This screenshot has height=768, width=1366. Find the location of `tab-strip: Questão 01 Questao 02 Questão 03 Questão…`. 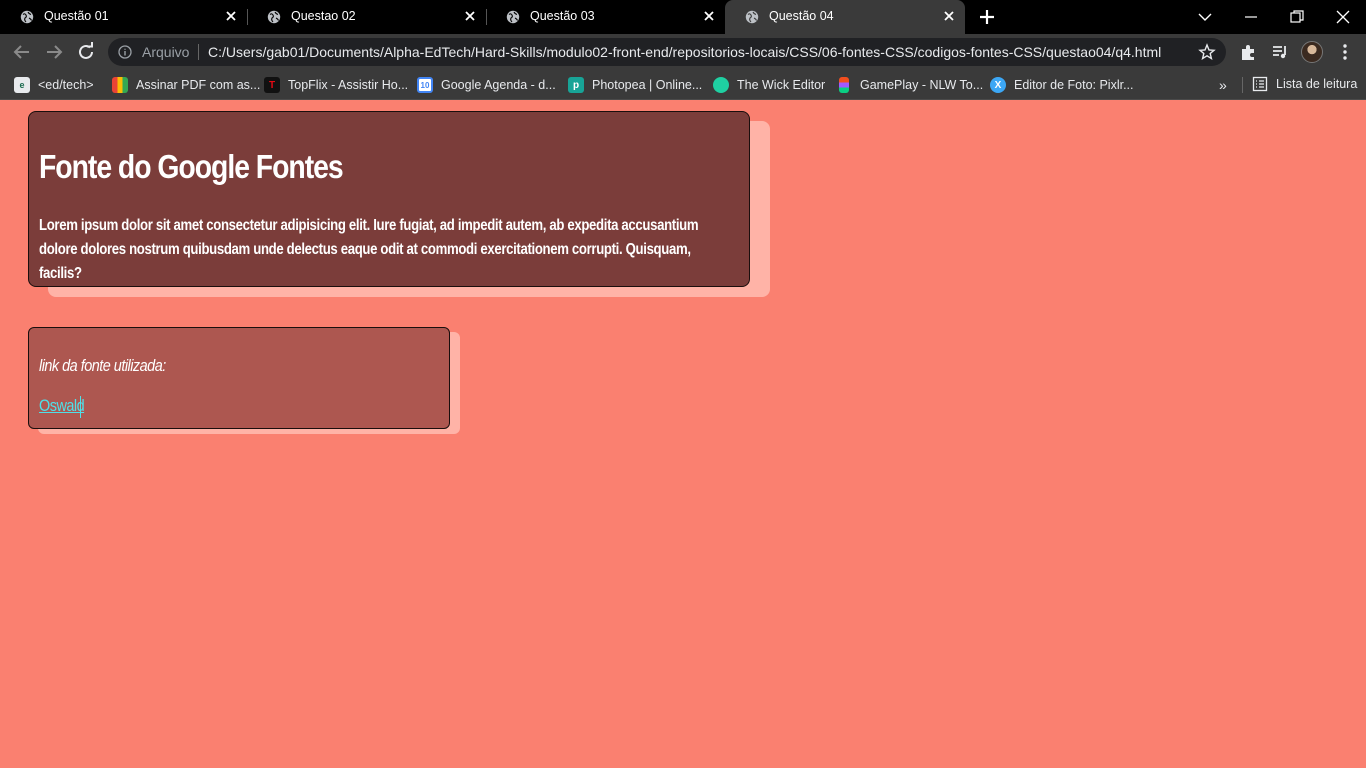

tab-strip: Questão 01 Questao 02 Questão 03 Questão… is located at coordinates (683, 17).